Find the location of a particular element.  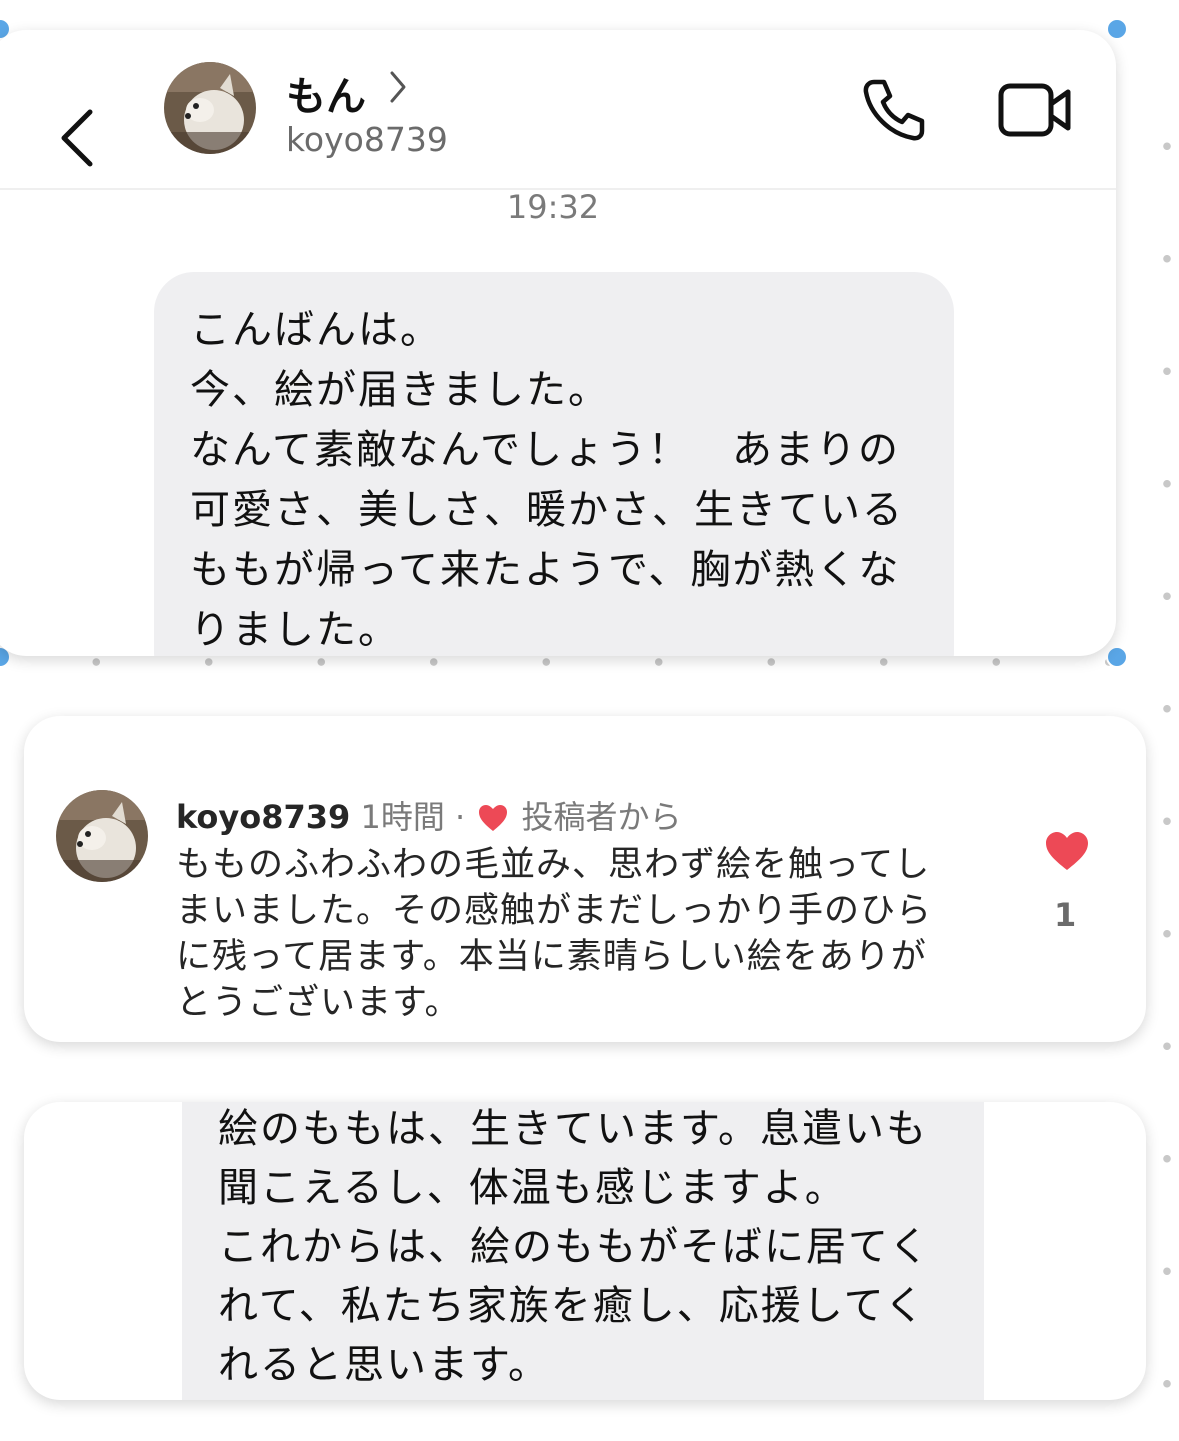

like-count: 1 is located at coordinates (1065, 915).